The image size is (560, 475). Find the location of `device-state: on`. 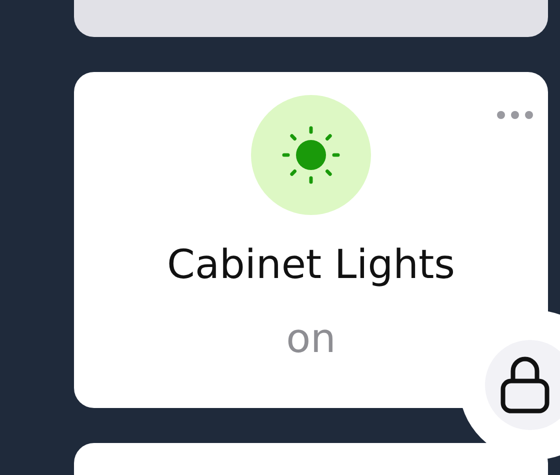

device-state: on is located at coordinates (311, 339).